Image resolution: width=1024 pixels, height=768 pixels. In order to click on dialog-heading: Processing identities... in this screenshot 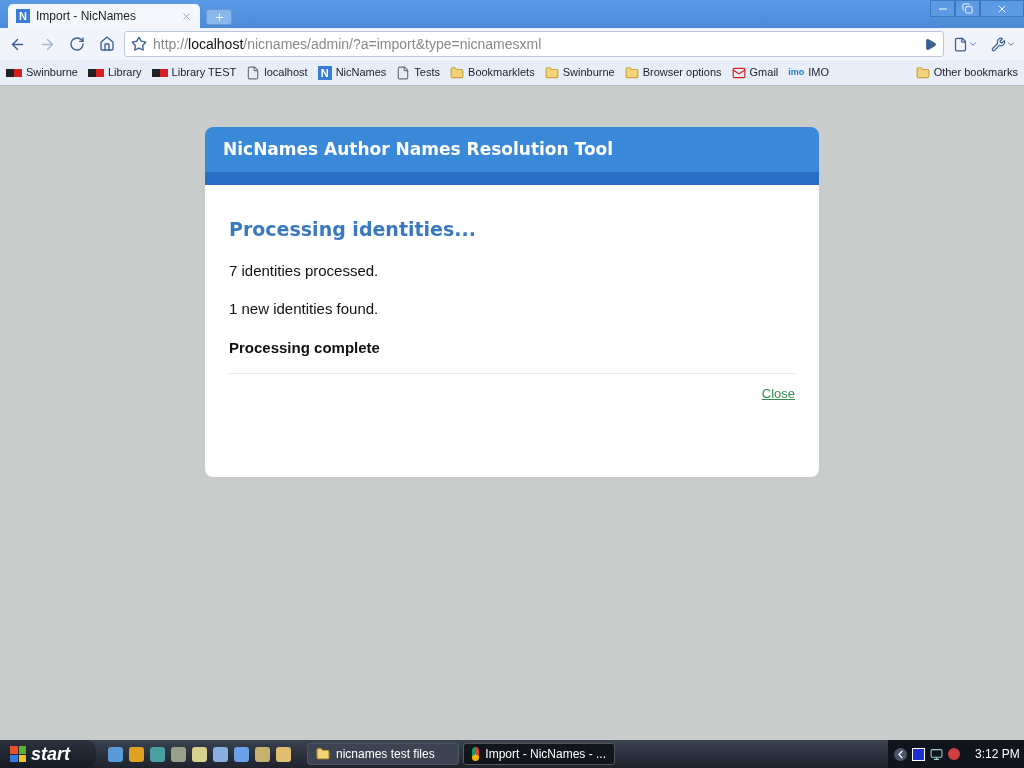, I will do `click(353, 229)`.